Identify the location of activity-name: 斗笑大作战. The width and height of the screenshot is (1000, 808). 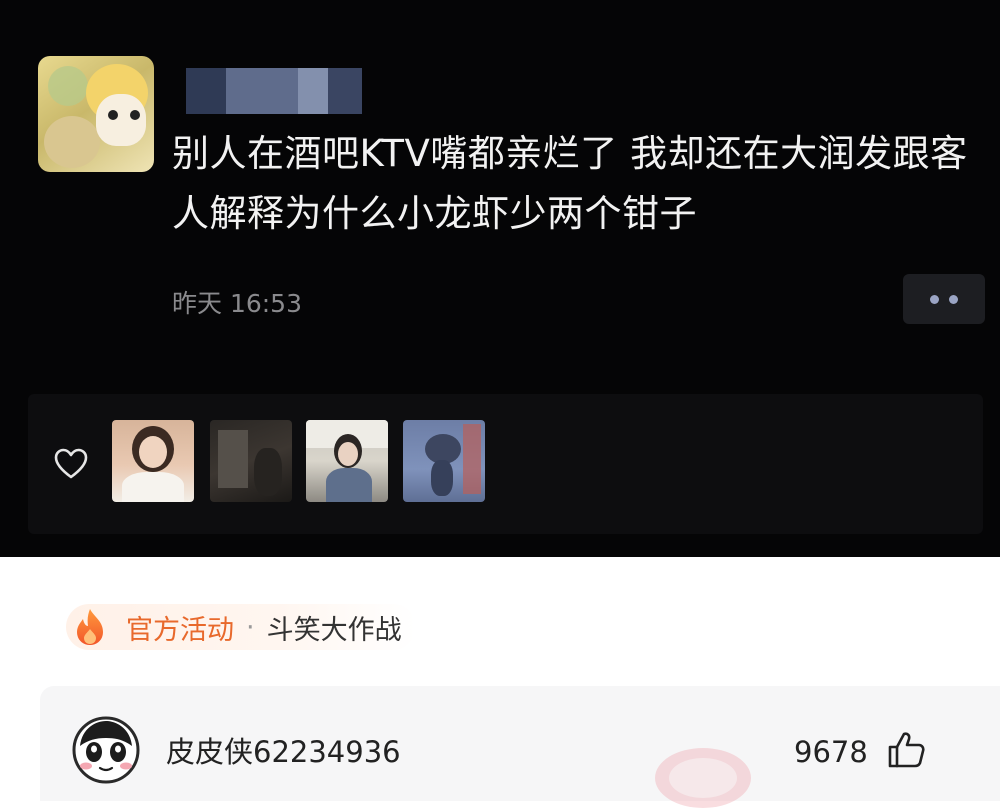
(334, 630).